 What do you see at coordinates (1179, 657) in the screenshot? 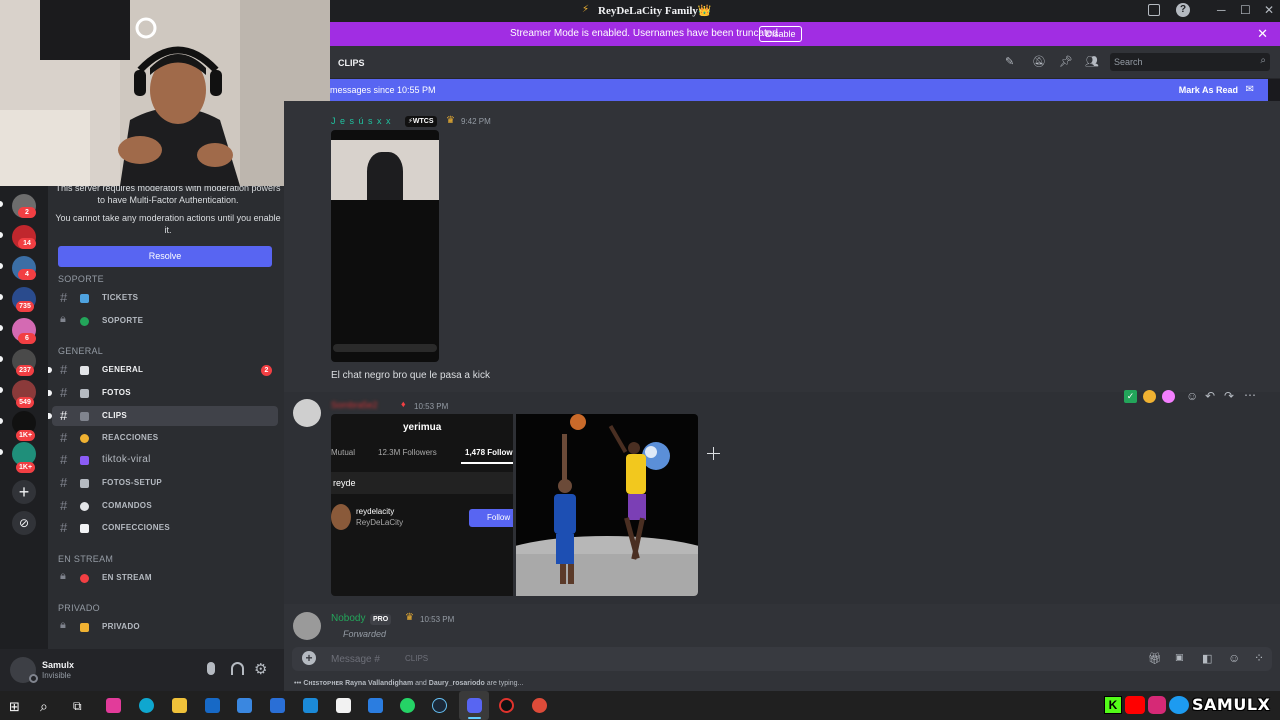
I see `gif-icon: ▣` at bounding box center [1179, 657].